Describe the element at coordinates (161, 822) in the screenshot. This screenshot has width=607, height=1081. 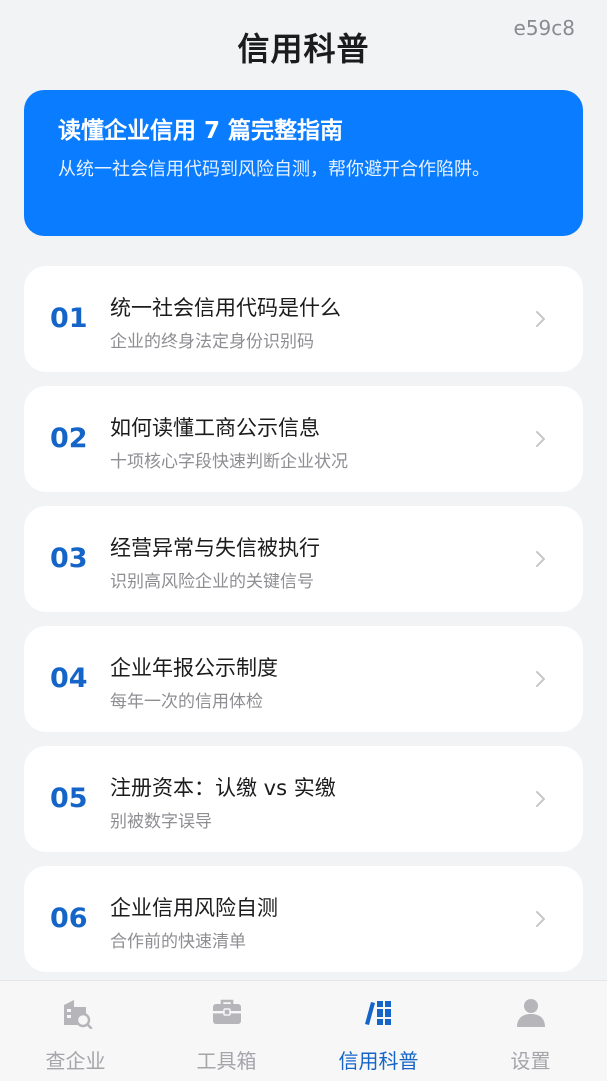
I see `article-subtitle: 别被数字误导` at that location.